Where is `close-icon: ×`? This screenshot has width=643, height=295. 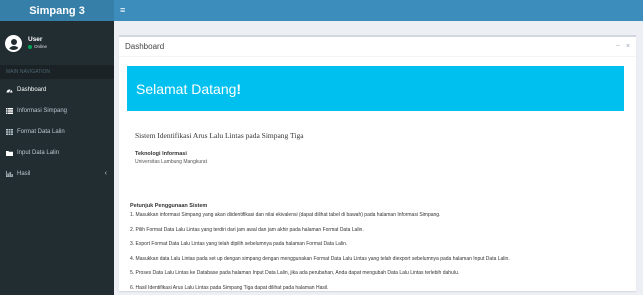
close-icon: × is located at coordinates (628, 46).